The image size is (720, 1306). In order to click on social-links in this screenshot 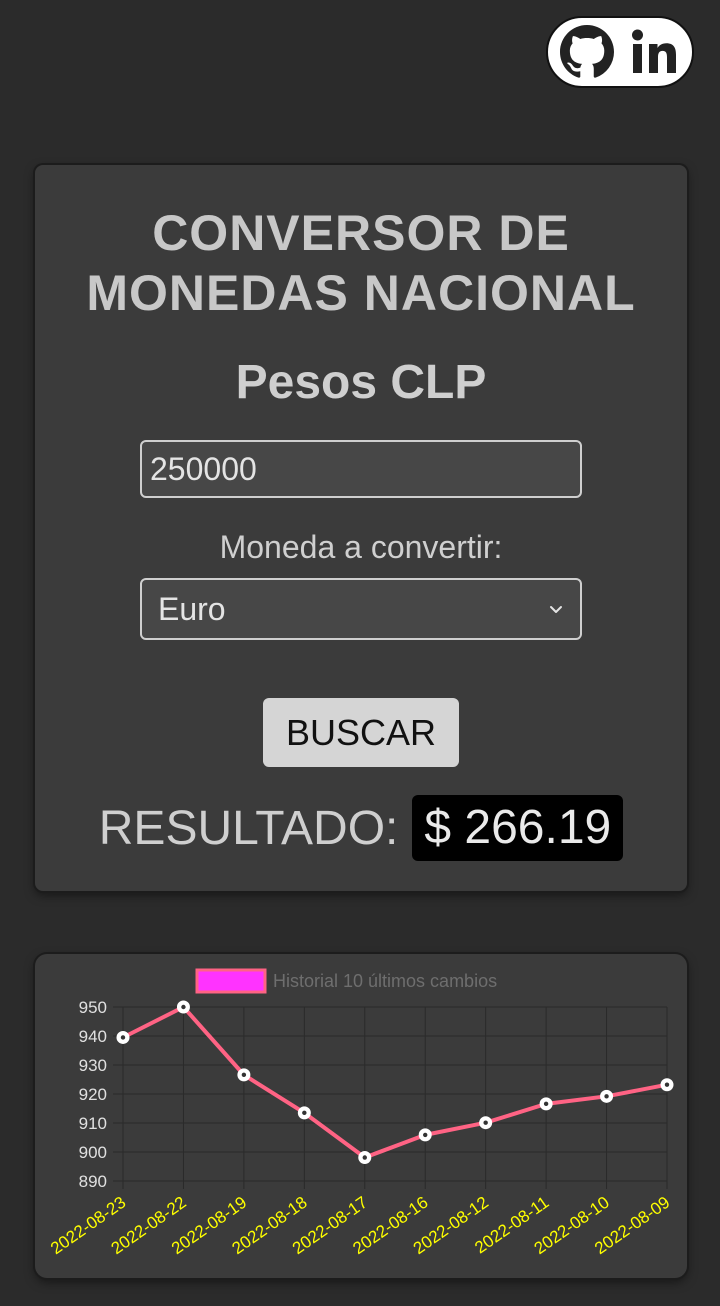, I will do `click(620, 52)`.